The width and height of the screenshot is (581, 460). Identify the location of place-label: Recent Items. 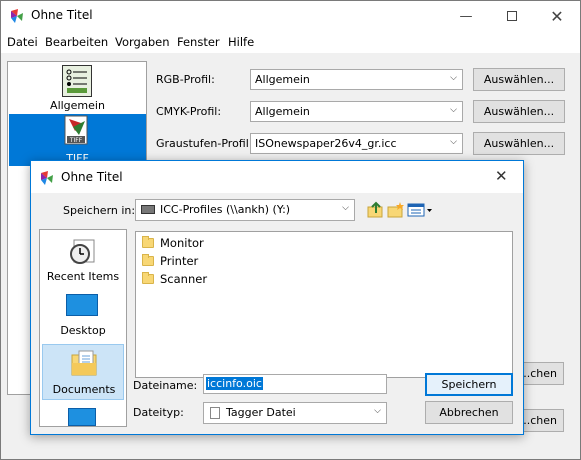
(83, 276).